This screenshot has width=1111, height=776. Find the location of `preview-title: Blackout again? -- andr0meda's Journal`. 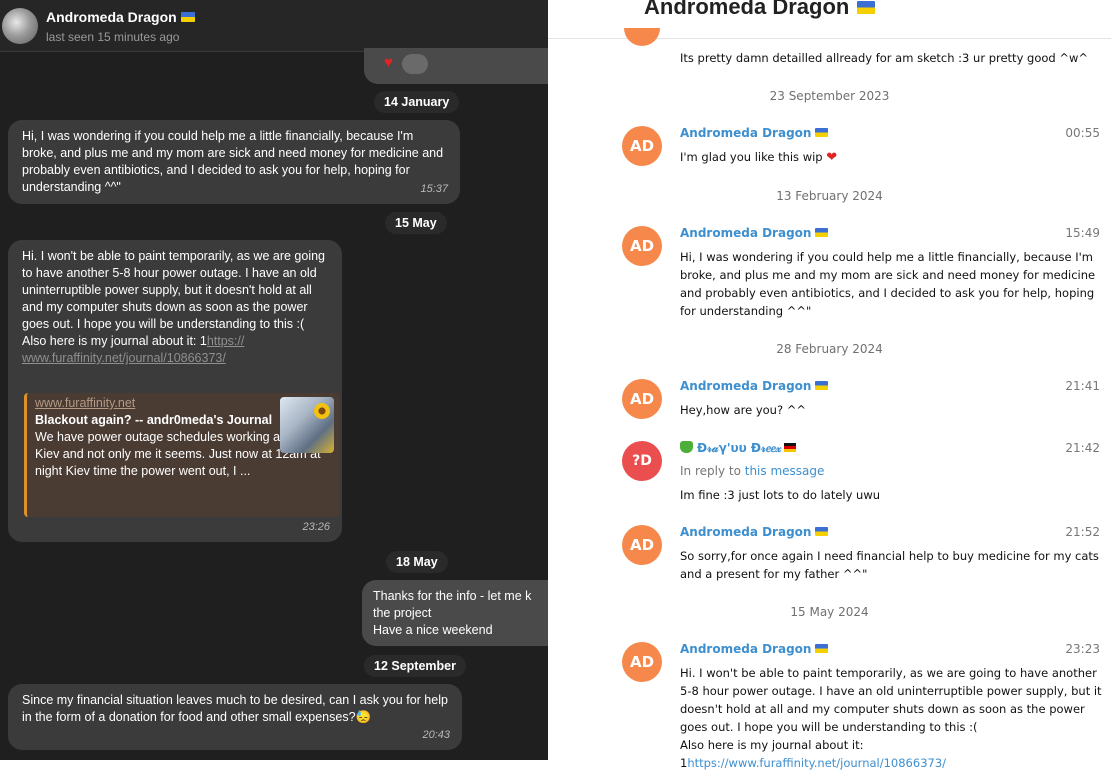

preview-title: Blackout again? -- andr0meda's Journal is located at coordinates (154, 420).